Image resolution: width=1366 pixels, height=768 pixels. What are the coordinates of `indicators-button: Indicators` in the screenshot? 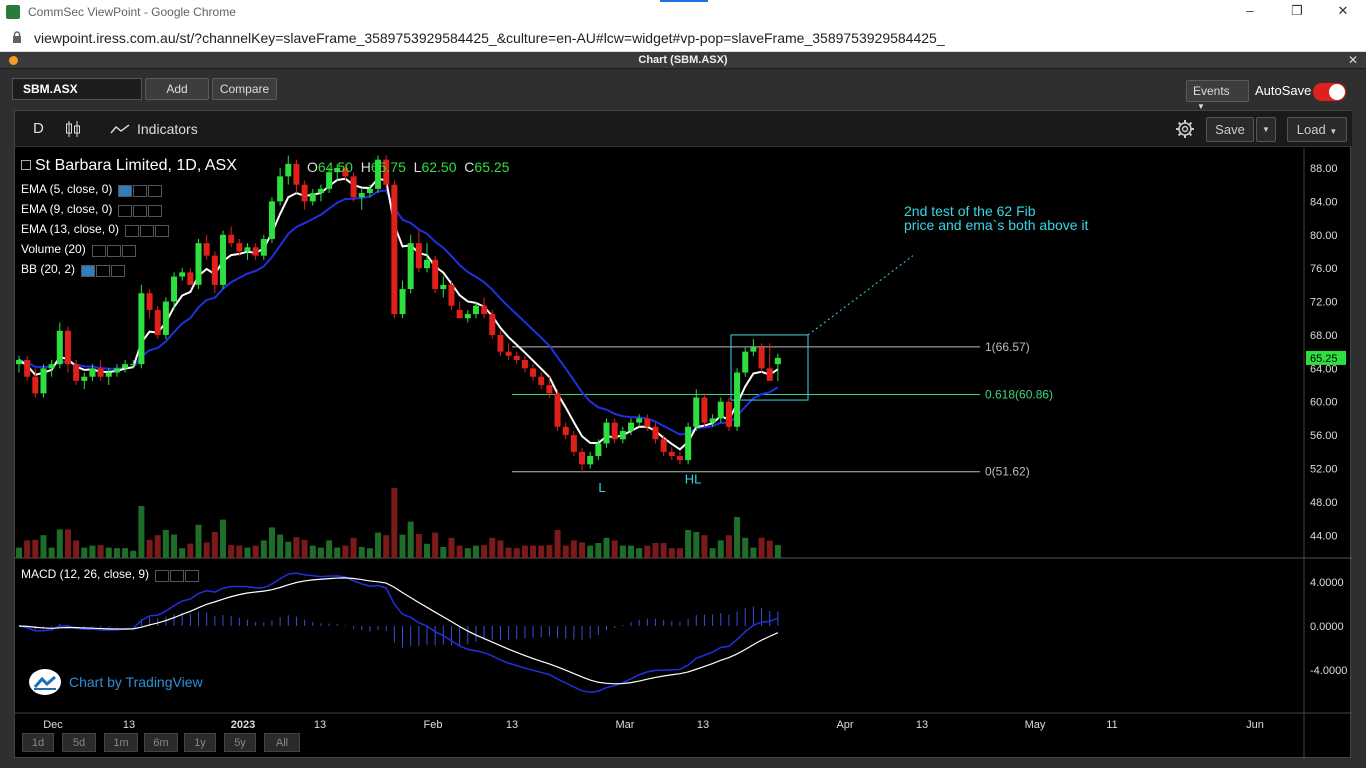 It's located at (167, 129).